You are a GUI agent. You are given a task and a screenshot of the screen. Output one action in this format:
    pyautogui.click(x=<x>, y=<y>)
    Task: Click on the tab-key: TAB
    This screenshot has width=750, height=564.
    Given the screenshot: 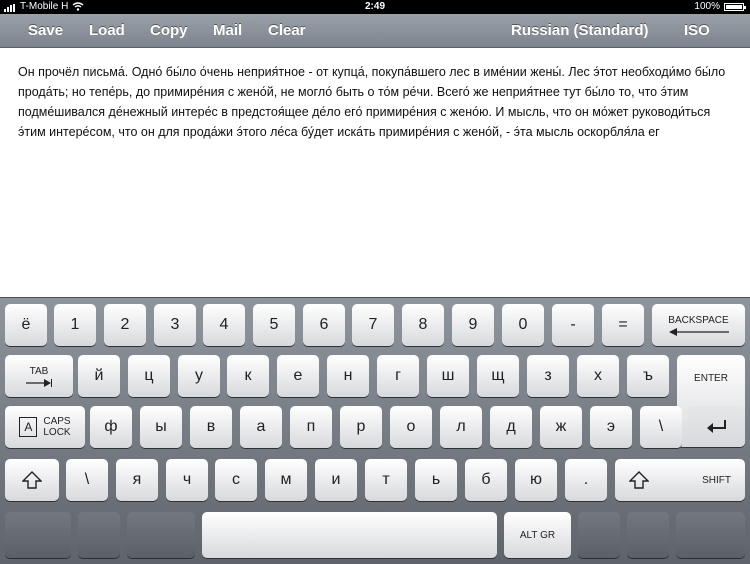 What is the action you would take?
    pyautogui.click(x=39, y=376)
    